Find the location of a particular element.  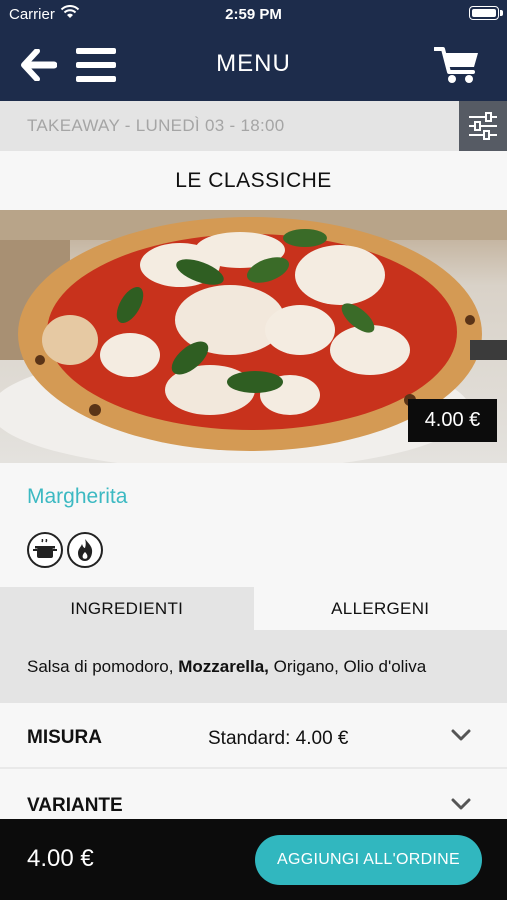

order-total: 4.00 € is located at coordinates (60, 858).